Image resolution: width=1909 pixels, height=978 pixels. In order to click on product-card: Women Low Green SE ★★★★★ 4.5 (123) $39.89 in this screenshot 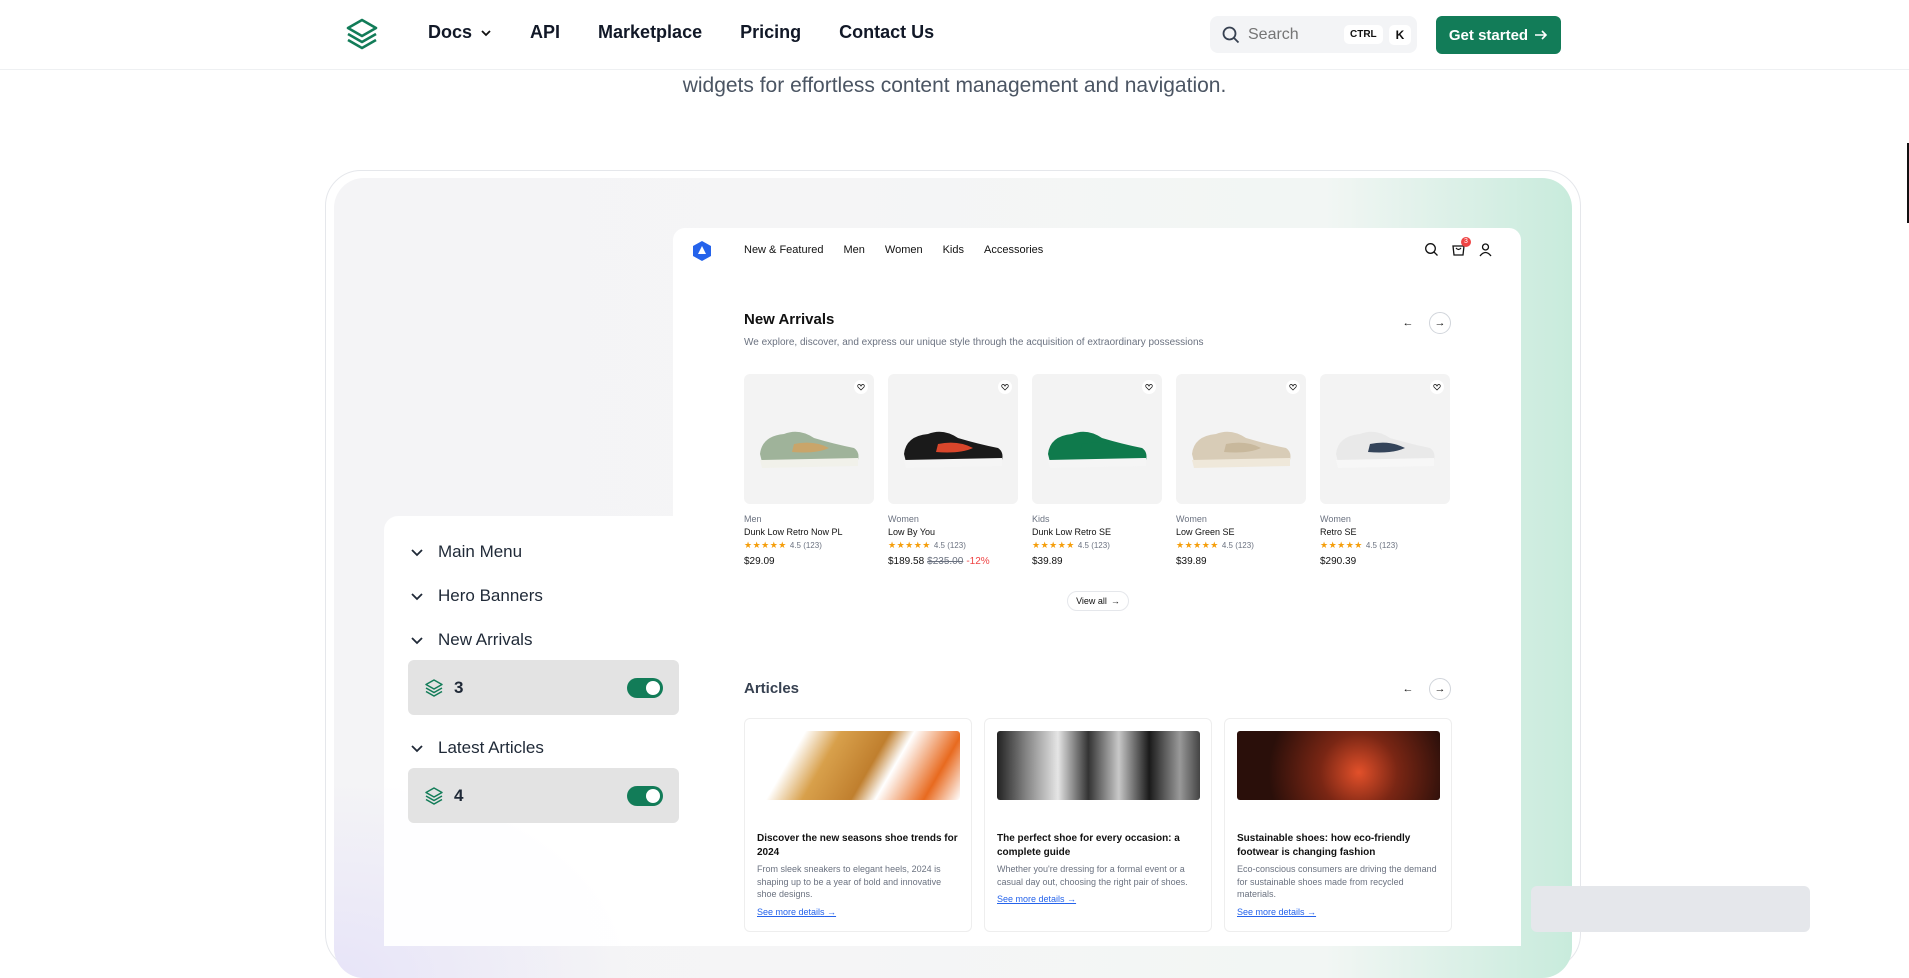, I will do `click(1241, 470)`.